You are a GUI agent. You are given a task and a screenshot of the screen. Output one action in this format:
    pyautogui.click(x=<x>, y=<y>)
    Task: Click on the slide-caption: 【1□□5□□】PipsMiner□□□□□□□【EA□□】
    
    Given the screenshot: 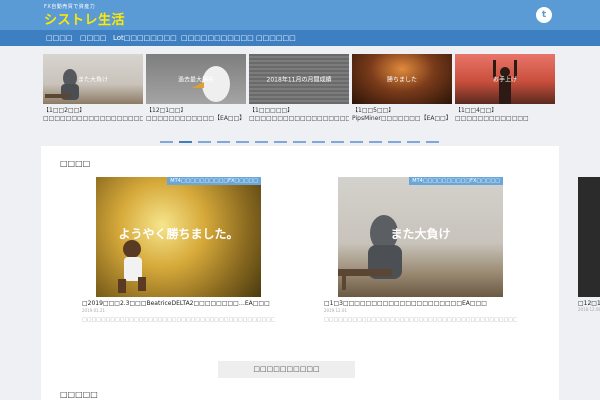 What is the action you would take?
    pyautogui.click(x=402, y=115)
    